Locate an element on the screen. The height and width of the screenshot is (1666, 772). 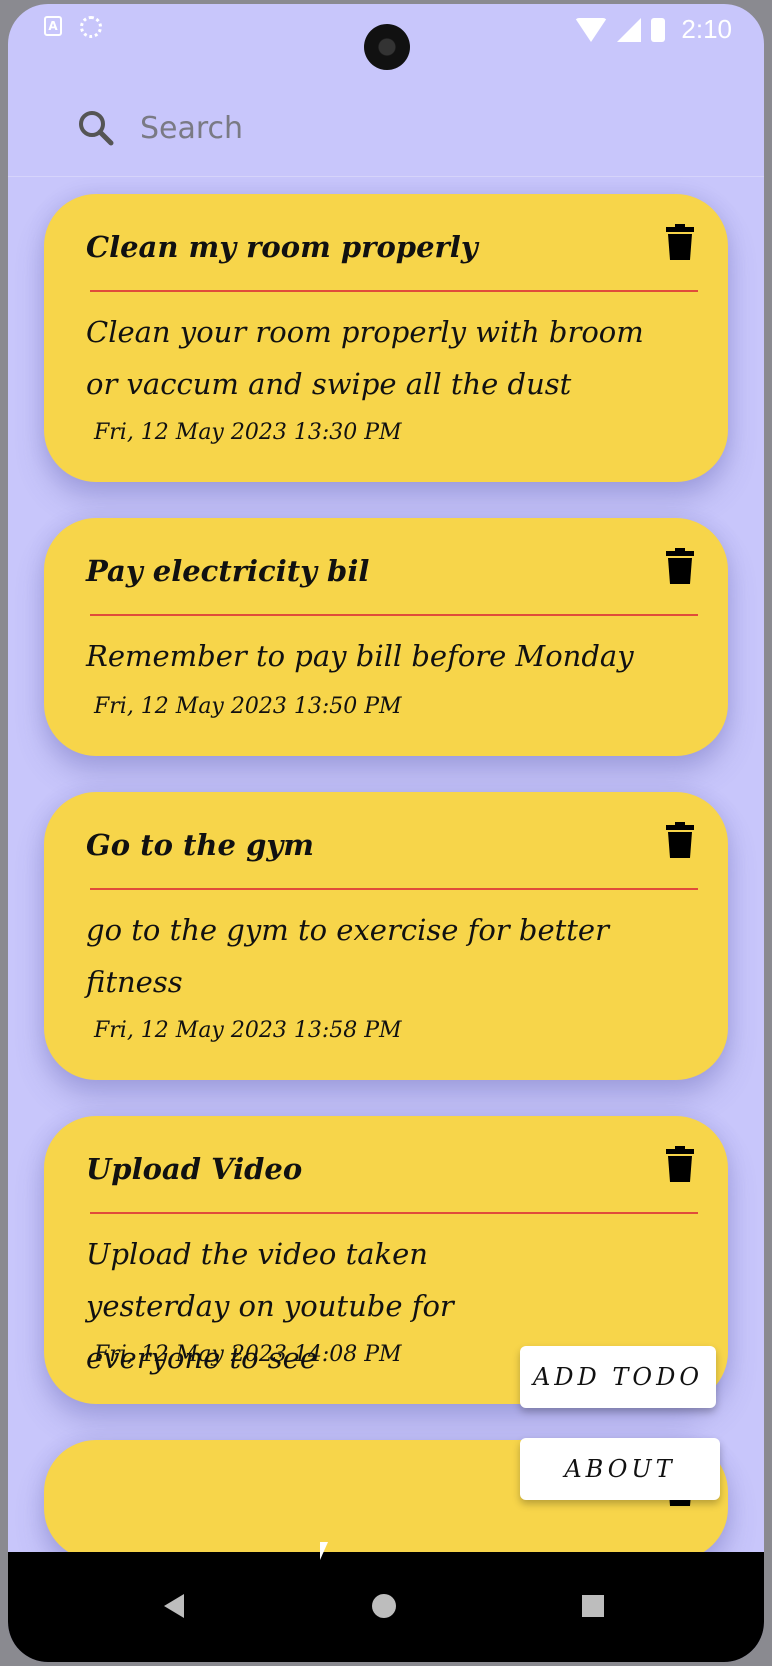
add-todo-button: ADD TODO is located at coordinates (618, 1377).